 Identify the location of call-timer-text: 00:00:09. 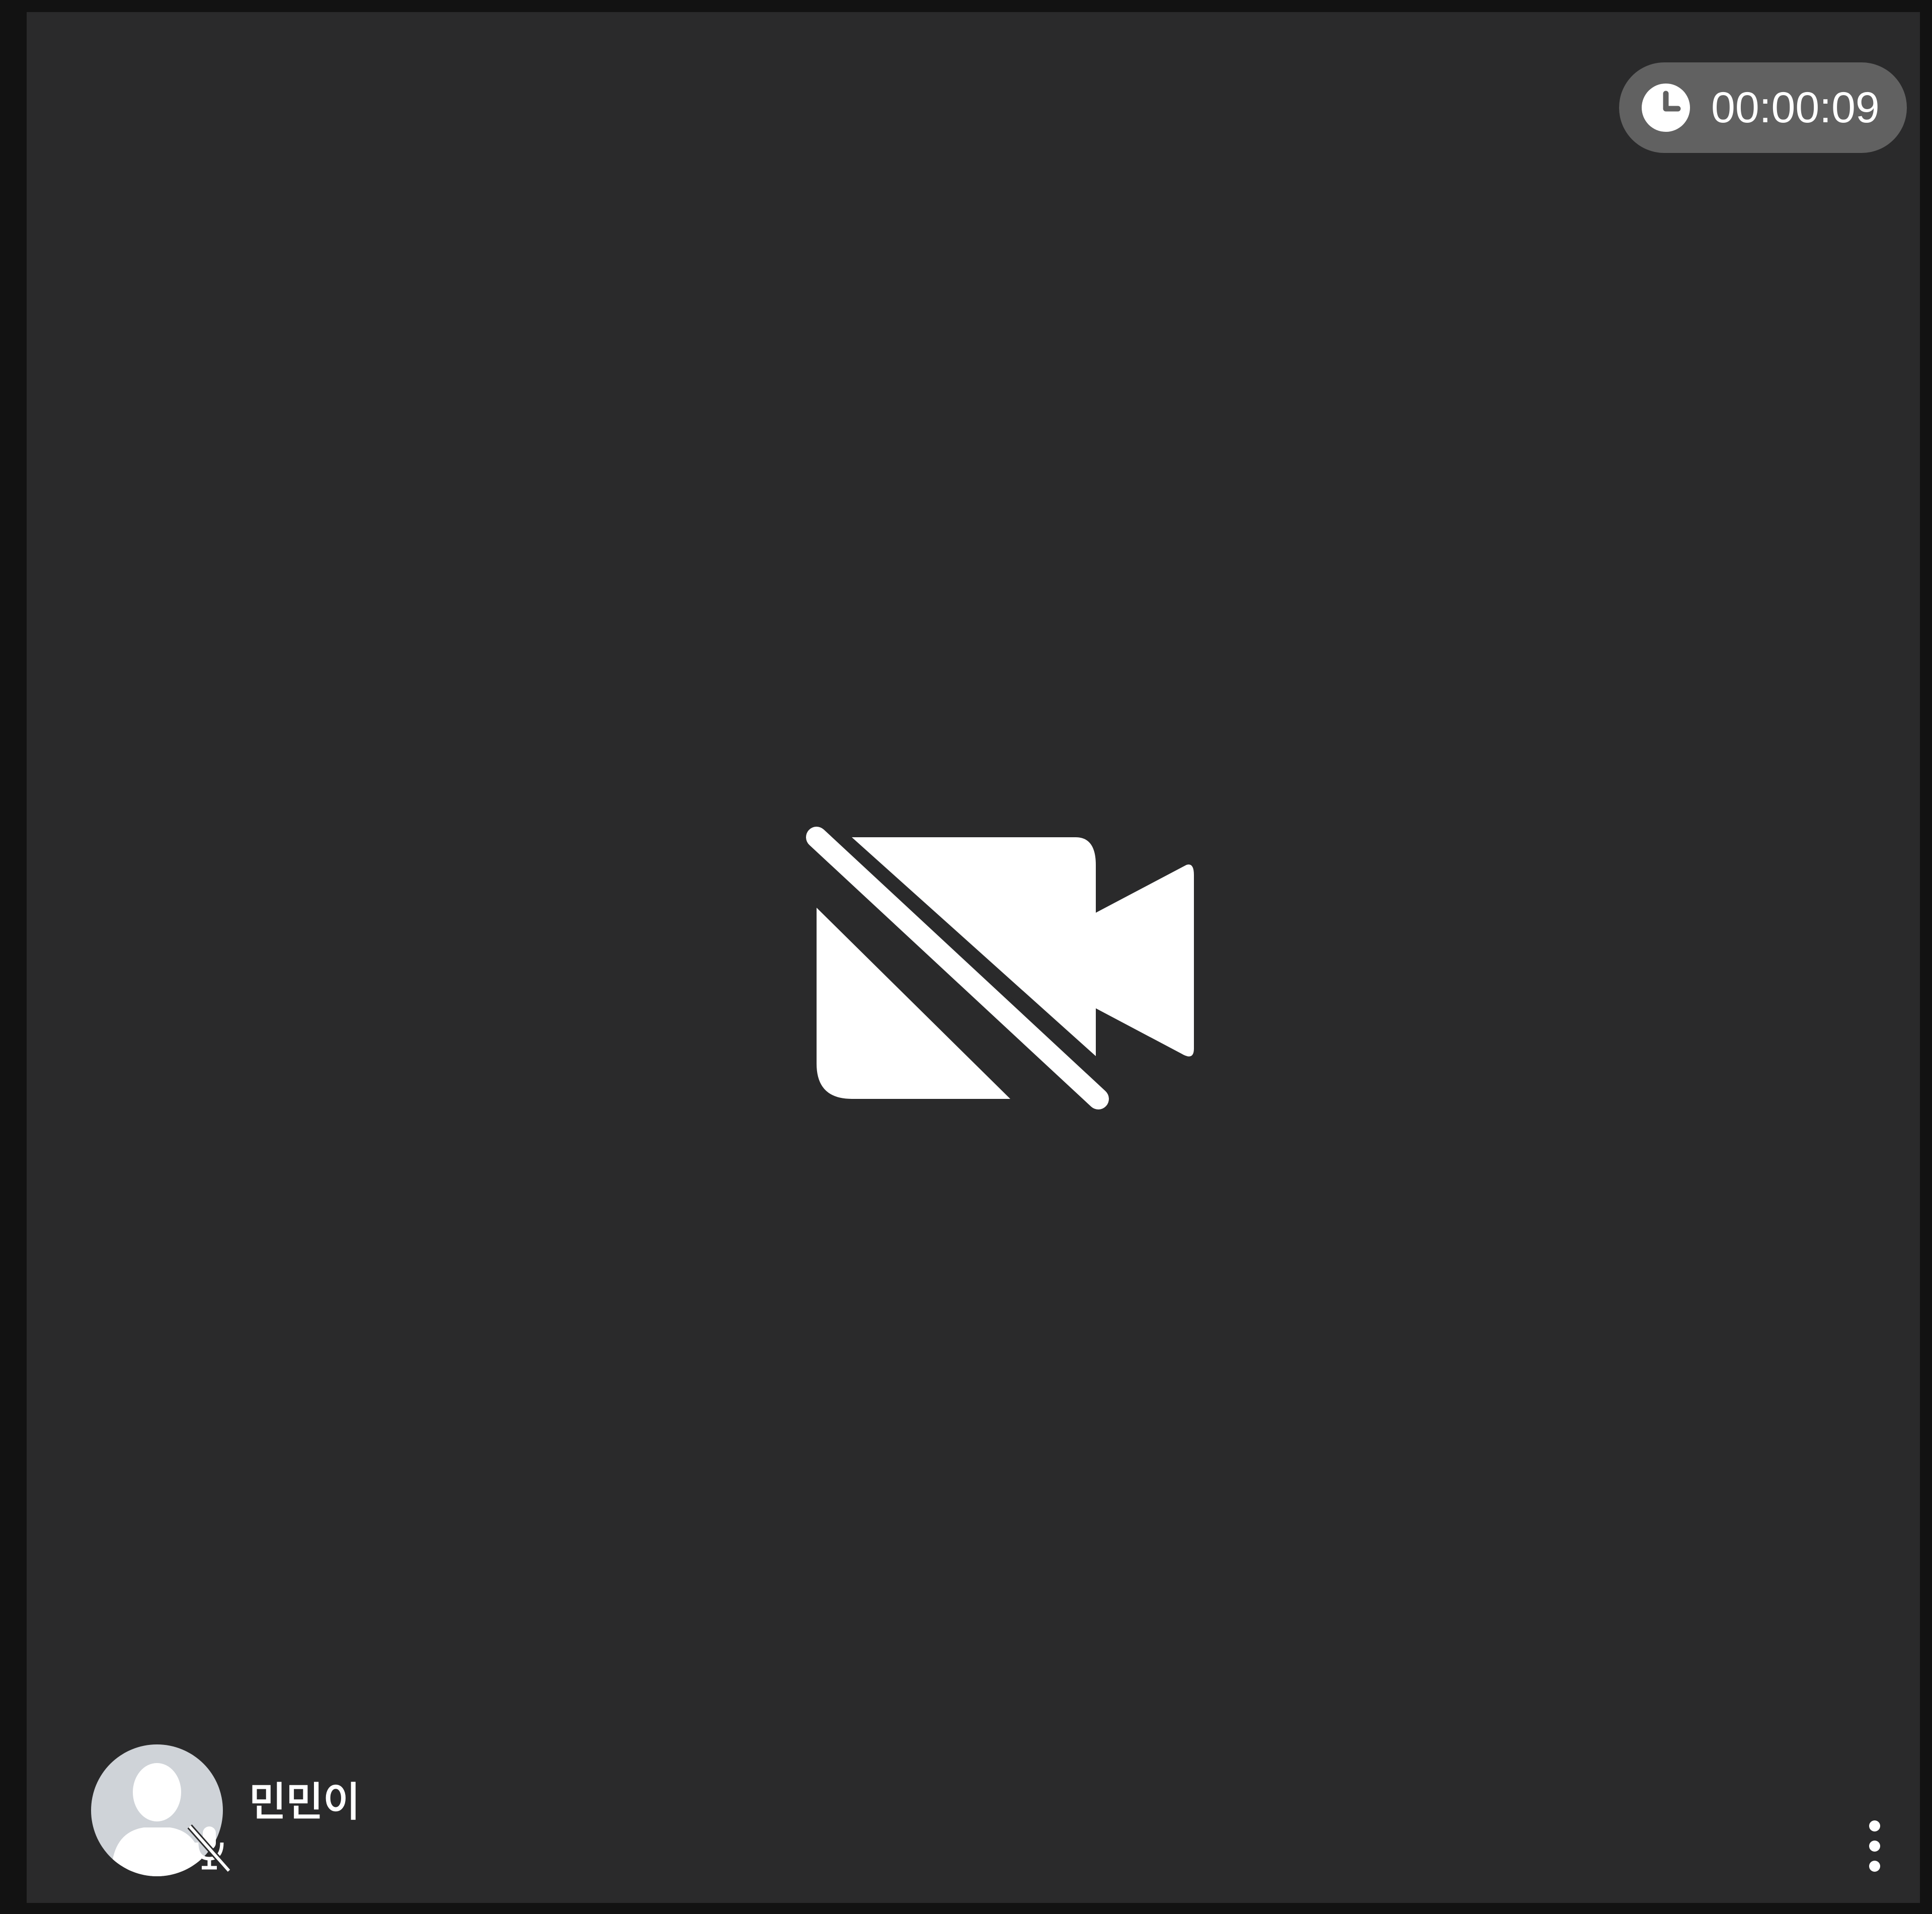
(1796, 108).